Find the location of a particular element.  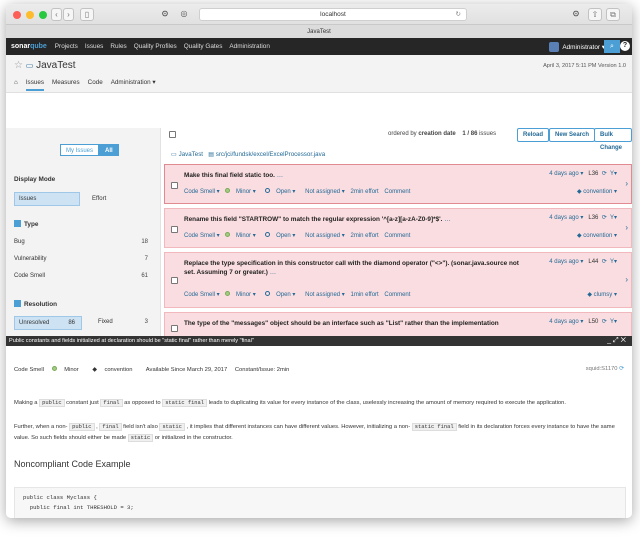

search-icon: ⌕ is located at coordinates (612, 46).